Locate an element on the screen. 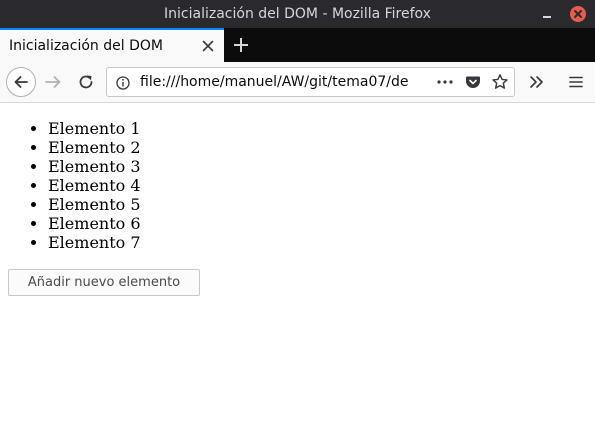  list-item: Elemento 3 is located at coordinates (94, 166).